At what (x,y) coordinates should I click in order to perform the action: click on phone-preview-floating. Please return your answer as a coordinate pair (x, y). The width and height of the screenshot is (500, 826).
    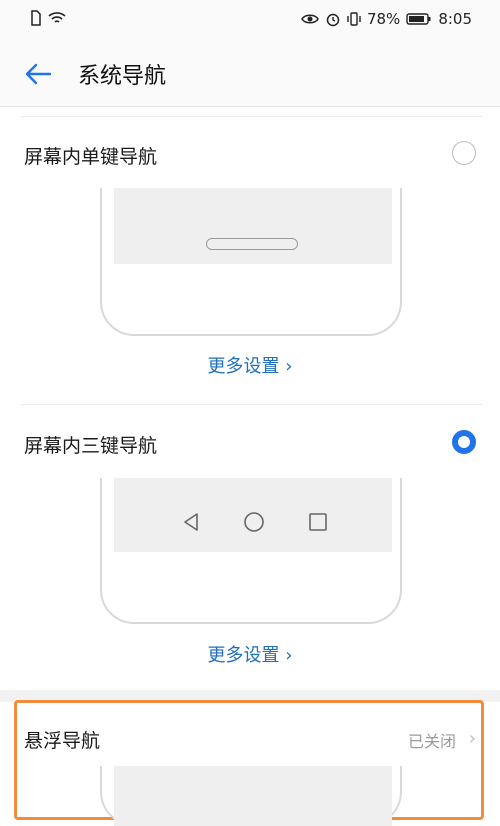
    Looking at the image, I should click on (251, 796).